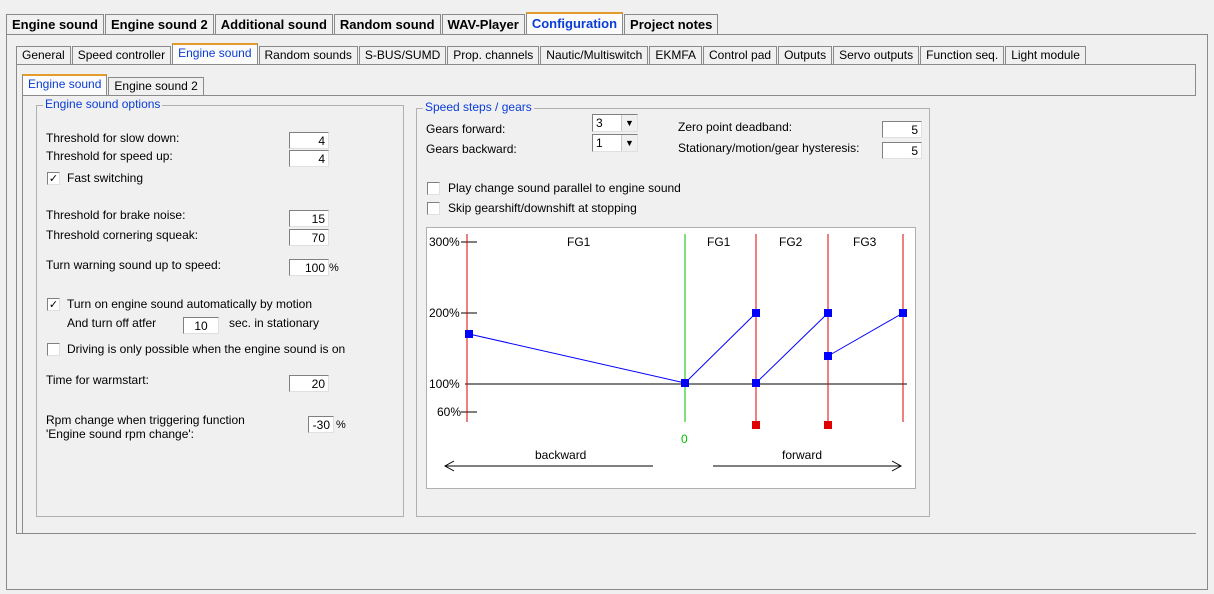  What do you see at coordinates (902, 150) in the screenshot?
I see `hysteresis-input: 5` at bounding box center [902, 150].